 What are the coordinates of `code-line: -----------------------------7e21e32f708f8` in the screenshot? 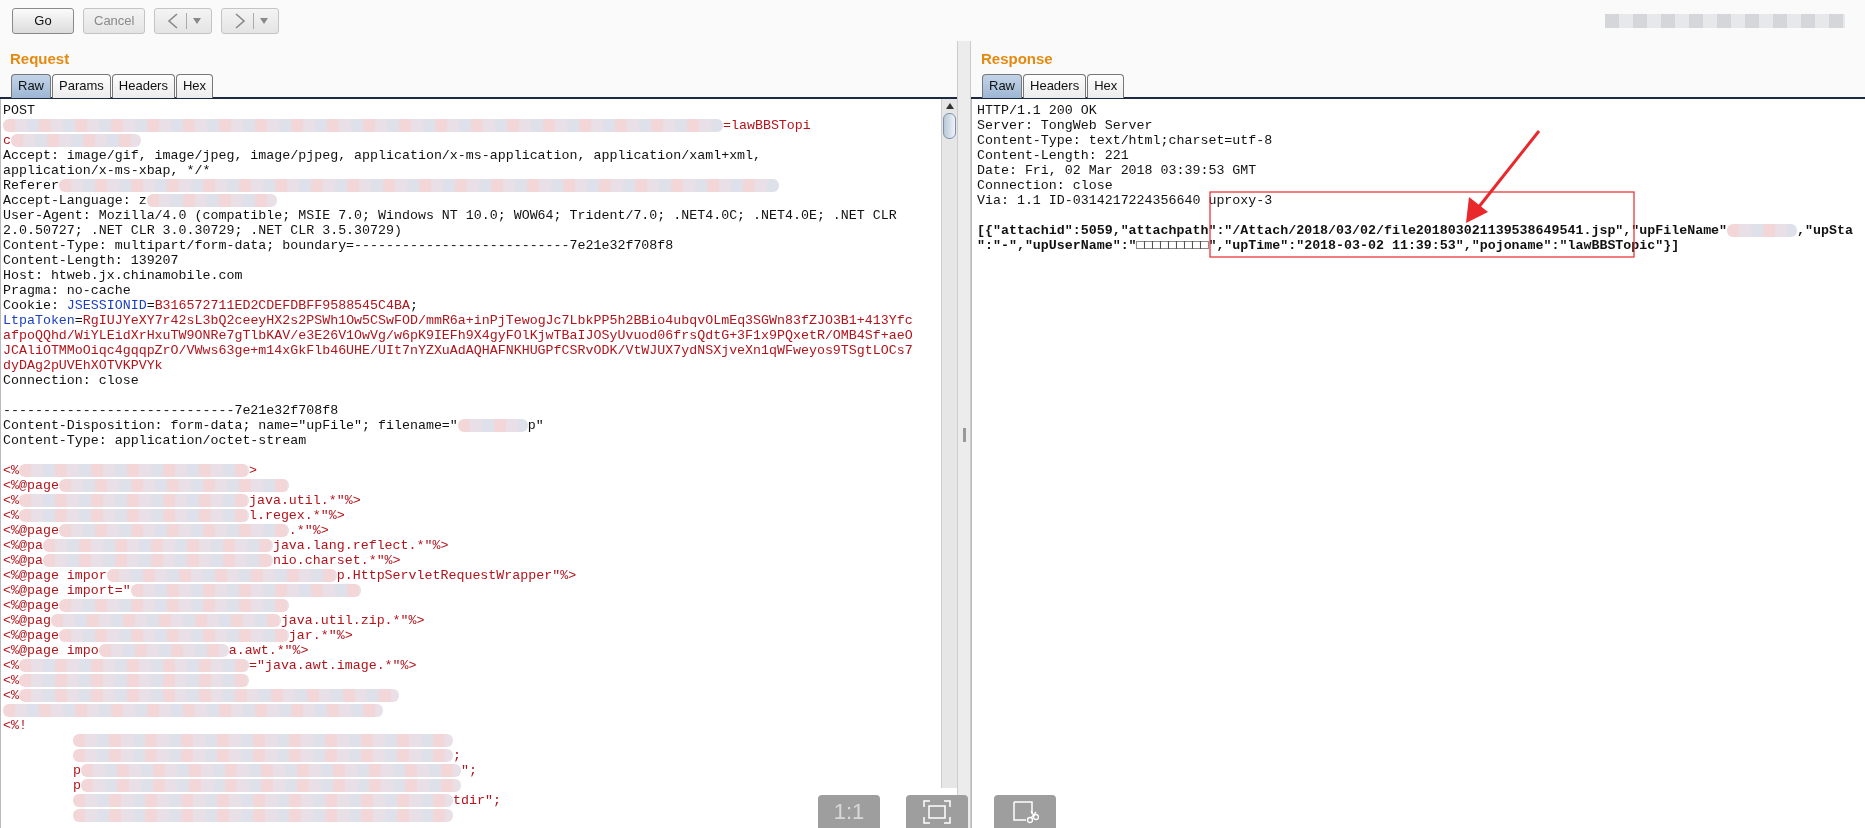 It's located at (171, 410).